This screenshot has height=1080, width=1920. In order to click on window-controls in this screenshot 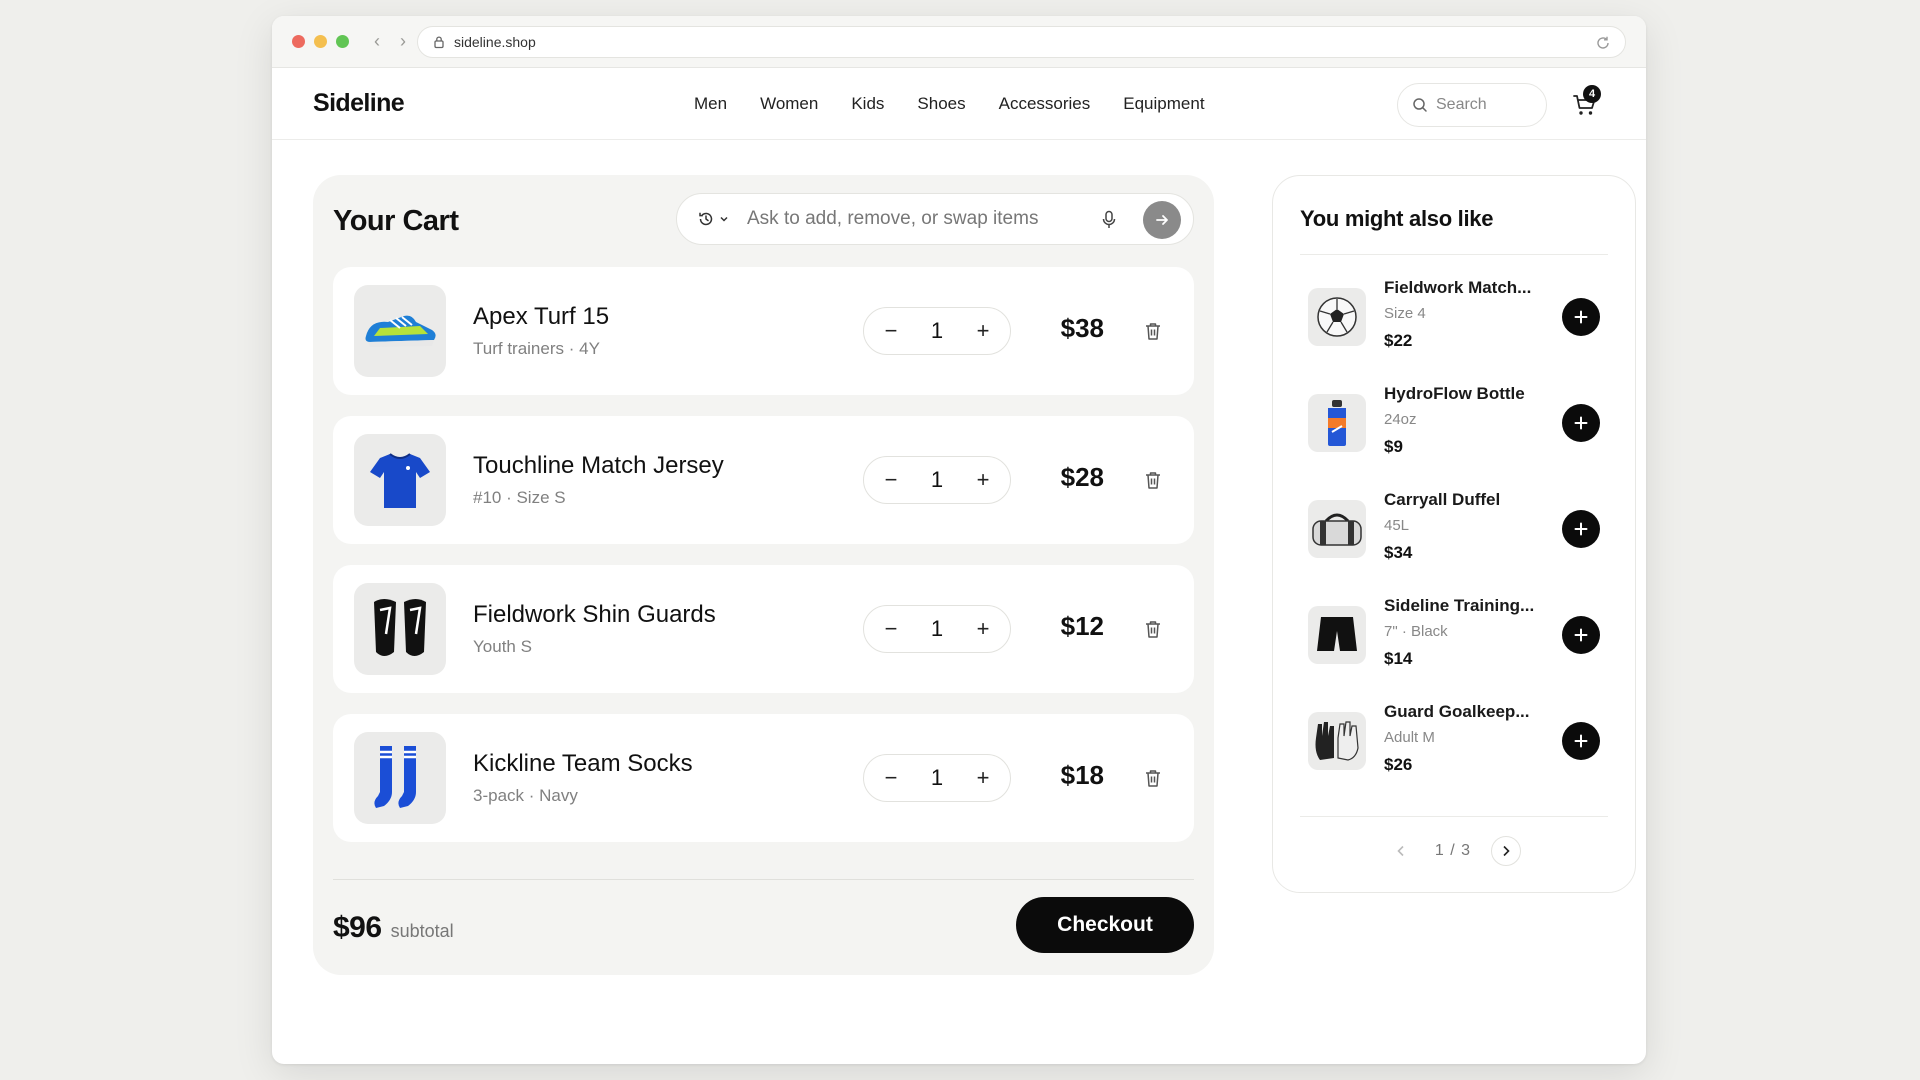, I will do `click(320, 41)`.